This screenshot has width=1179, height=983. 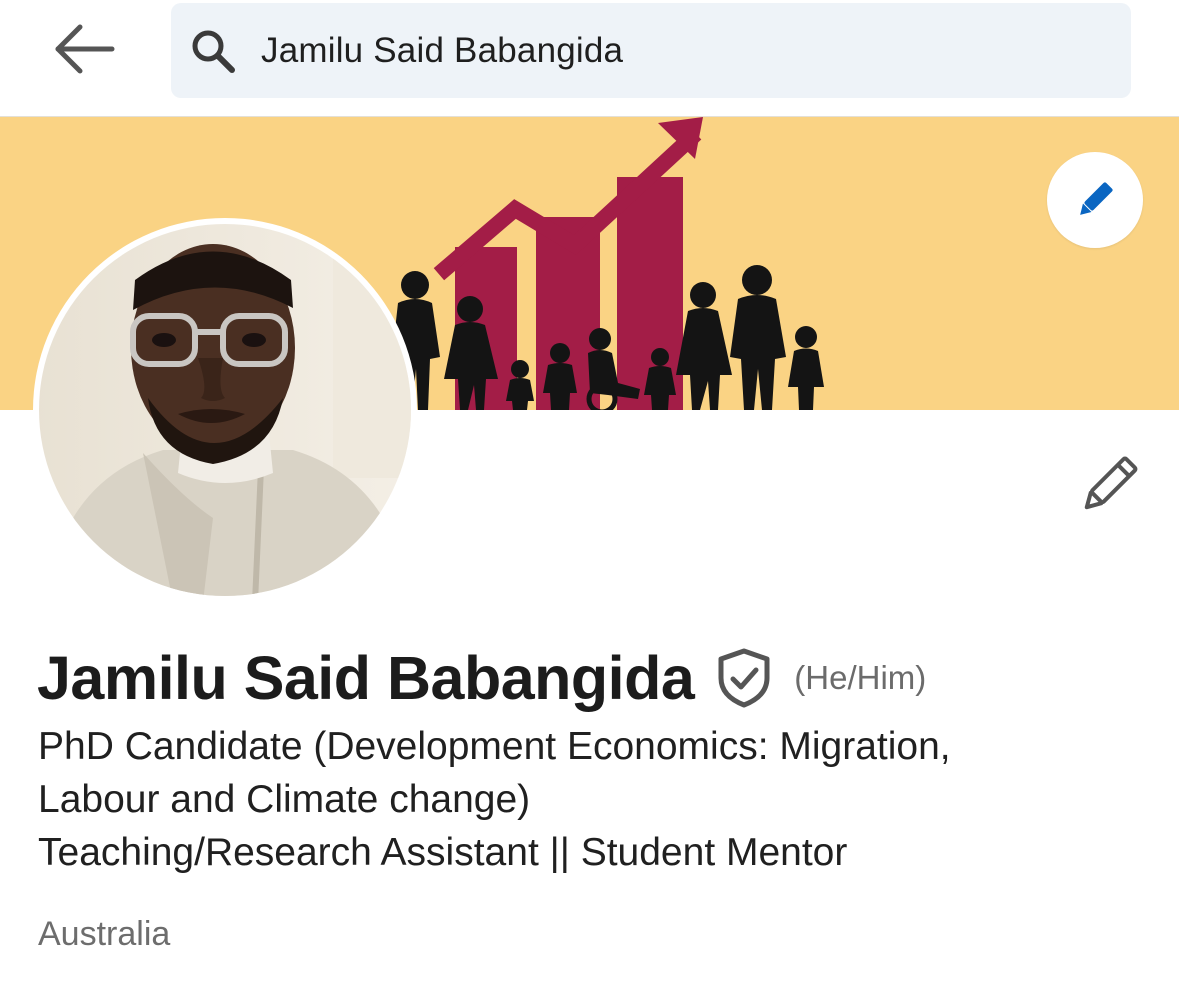 I want to click on profile-location: Australia, so click(x=104, y=934).